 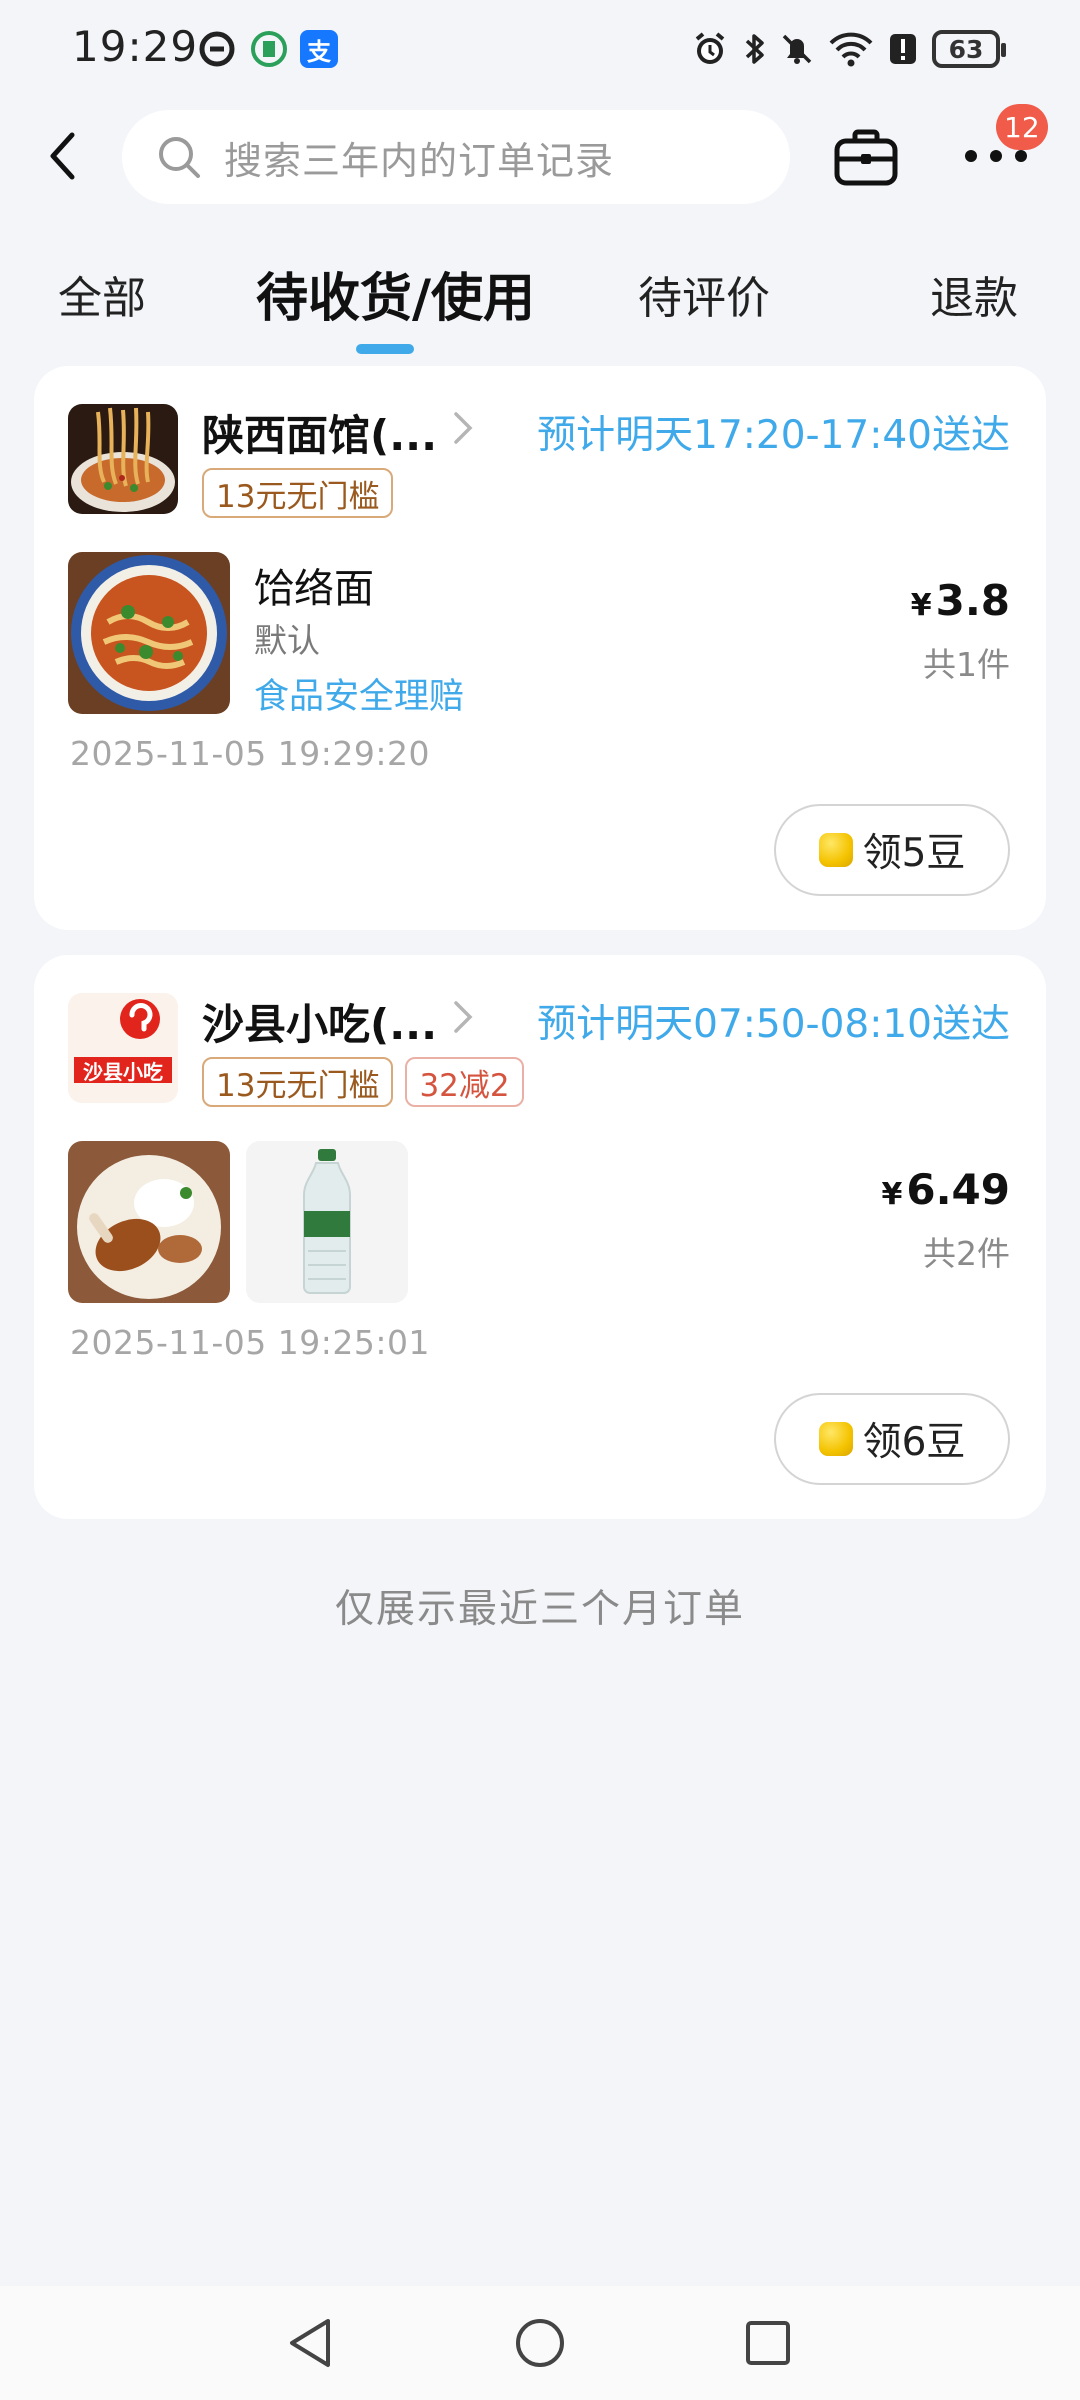 I want to click on triangle-back-icon, so click(x=310, y=2343).